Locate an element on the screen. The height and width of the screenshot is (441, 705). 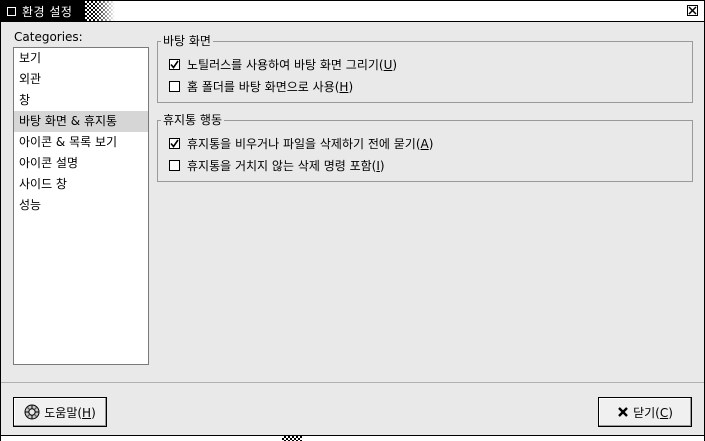
confirm-trash-checkbox is located at coordinates (174, 143).